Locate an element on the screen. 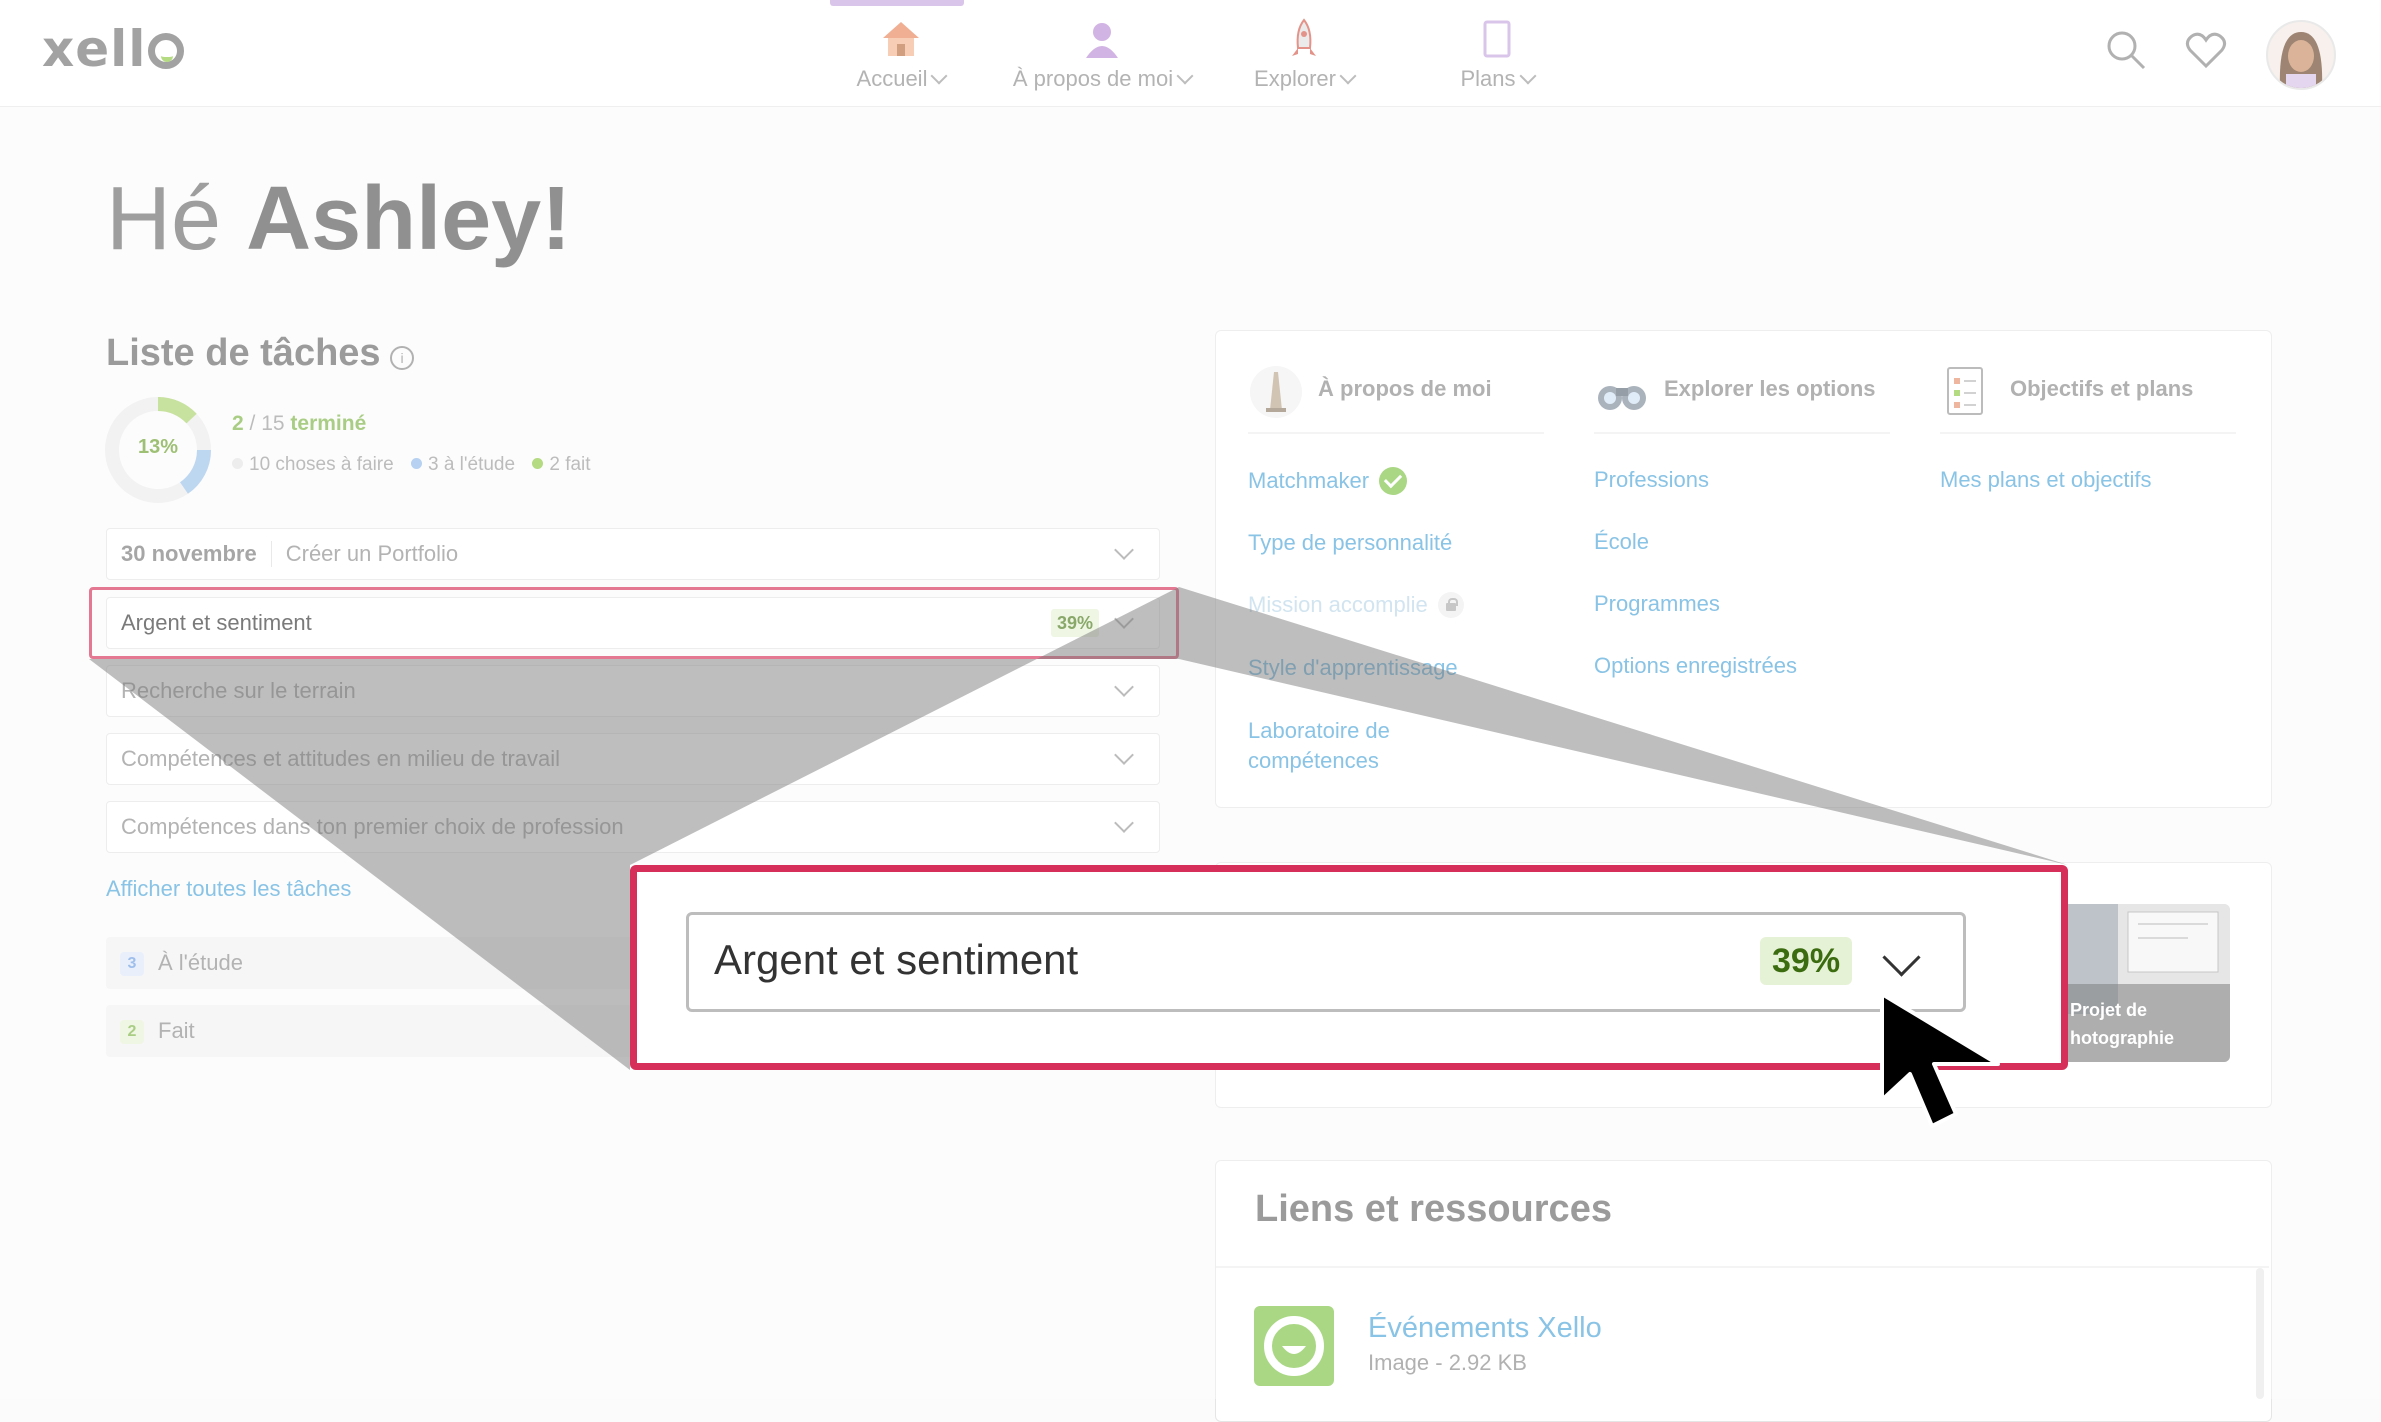 The height and width of the screenshot is (1422, 2381). mouse-pointer-icon is located at coordinates (1940, 1060).